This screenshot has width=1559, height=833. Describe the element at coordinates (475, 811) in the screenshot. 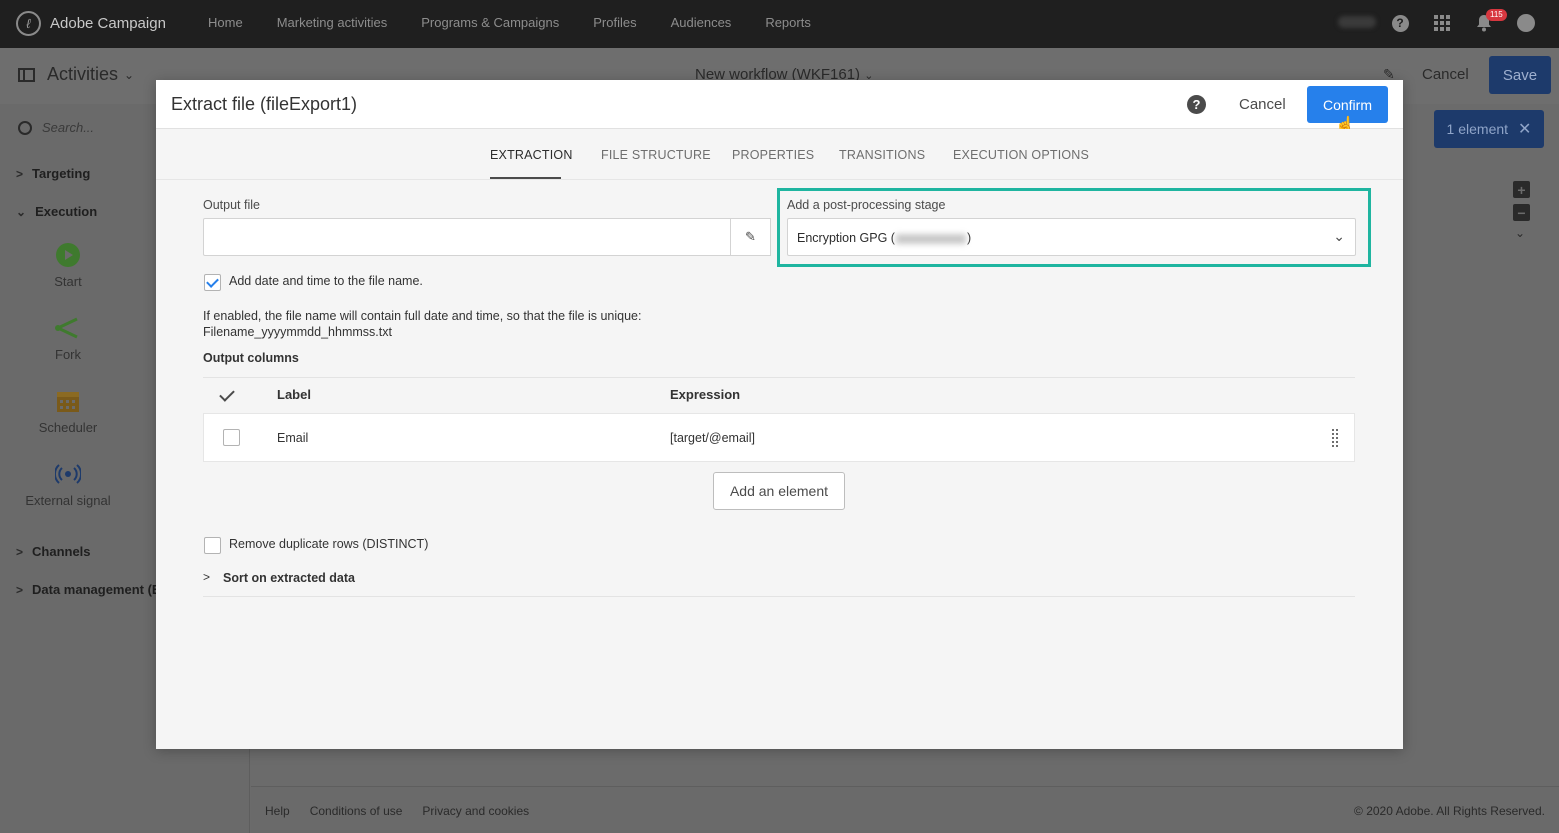

I see `footer-privacy-link: Privacy and cookies` at that location.